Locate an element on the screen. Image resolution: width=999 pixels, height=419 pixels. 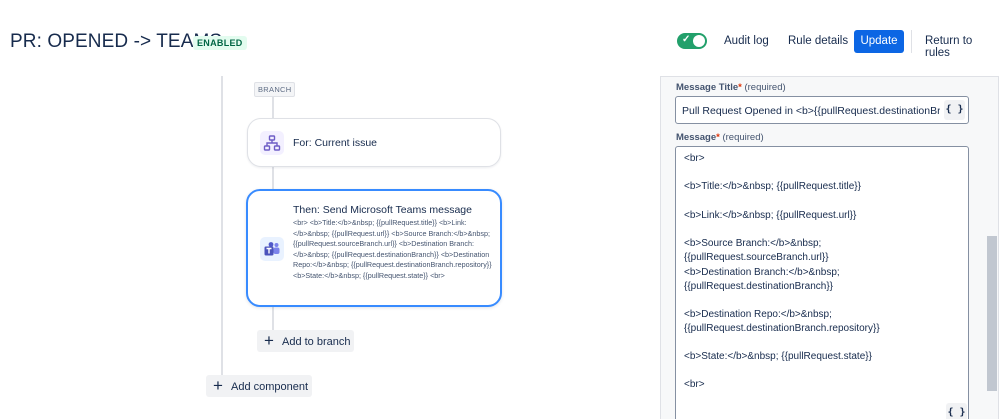
add-component-button: + Add component is located at coordinates (259, 386).